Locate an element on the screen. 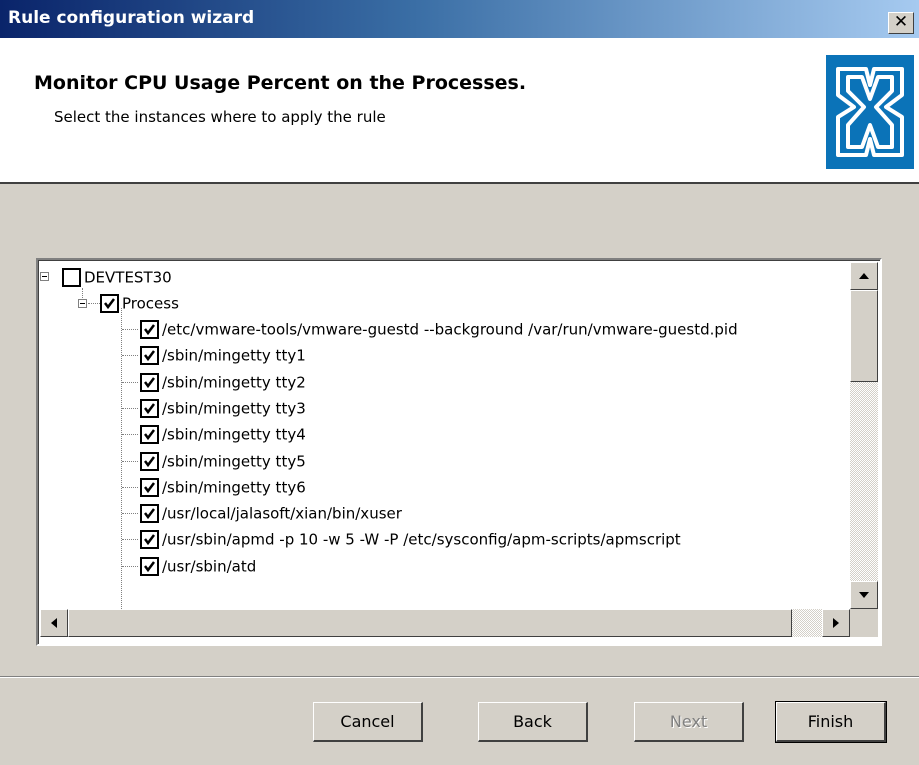 The image size is (919, 765). tree-item: /sbin/mingetty tty4 is located at coordinates (223, 434).